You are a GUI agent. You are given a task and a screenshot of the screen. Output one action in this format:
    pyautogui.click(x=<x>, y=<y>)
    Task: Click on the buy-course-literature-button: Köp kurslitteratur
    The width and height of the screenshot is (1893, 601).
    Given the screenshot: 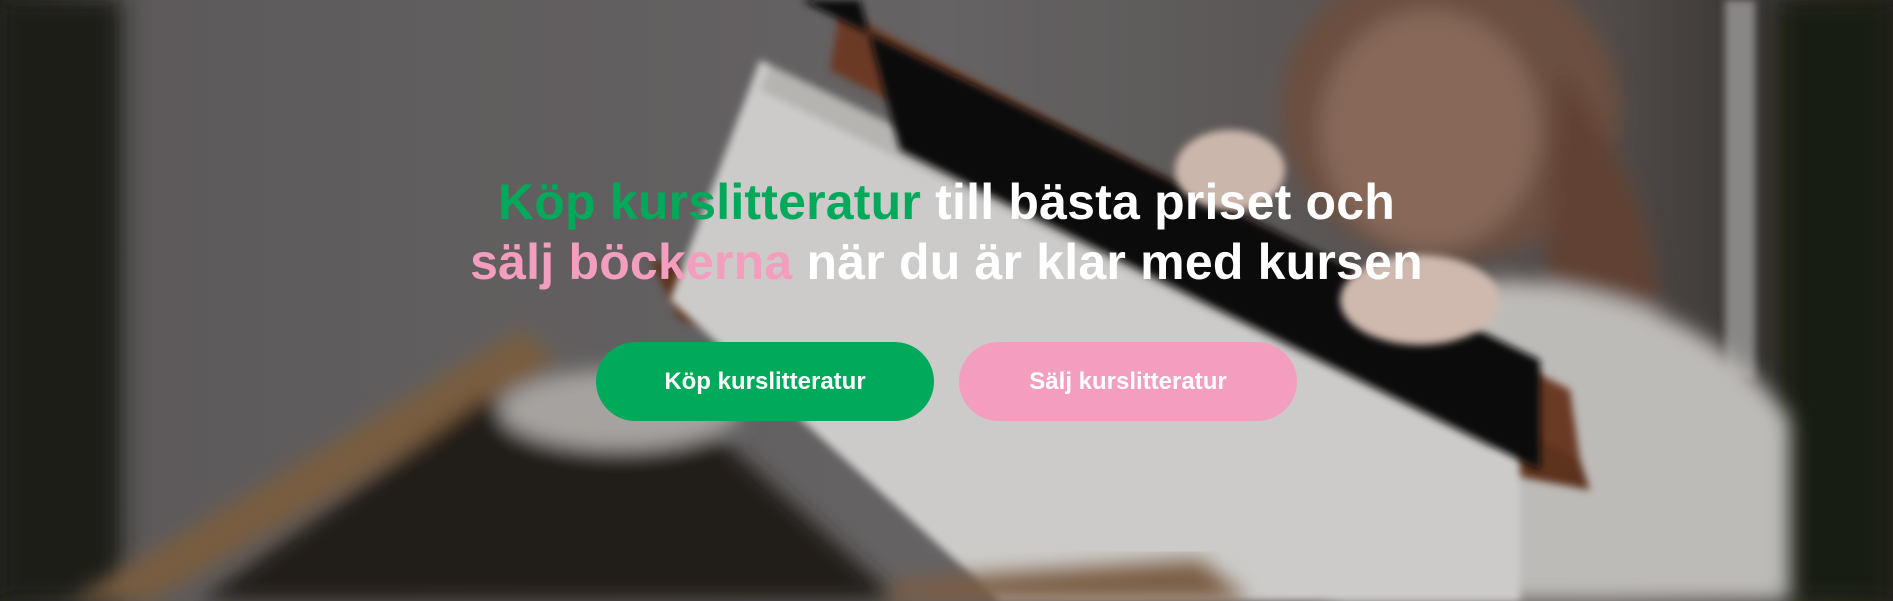 What is the action you would take?
    pyautogui.click(x=765, y=381)
    